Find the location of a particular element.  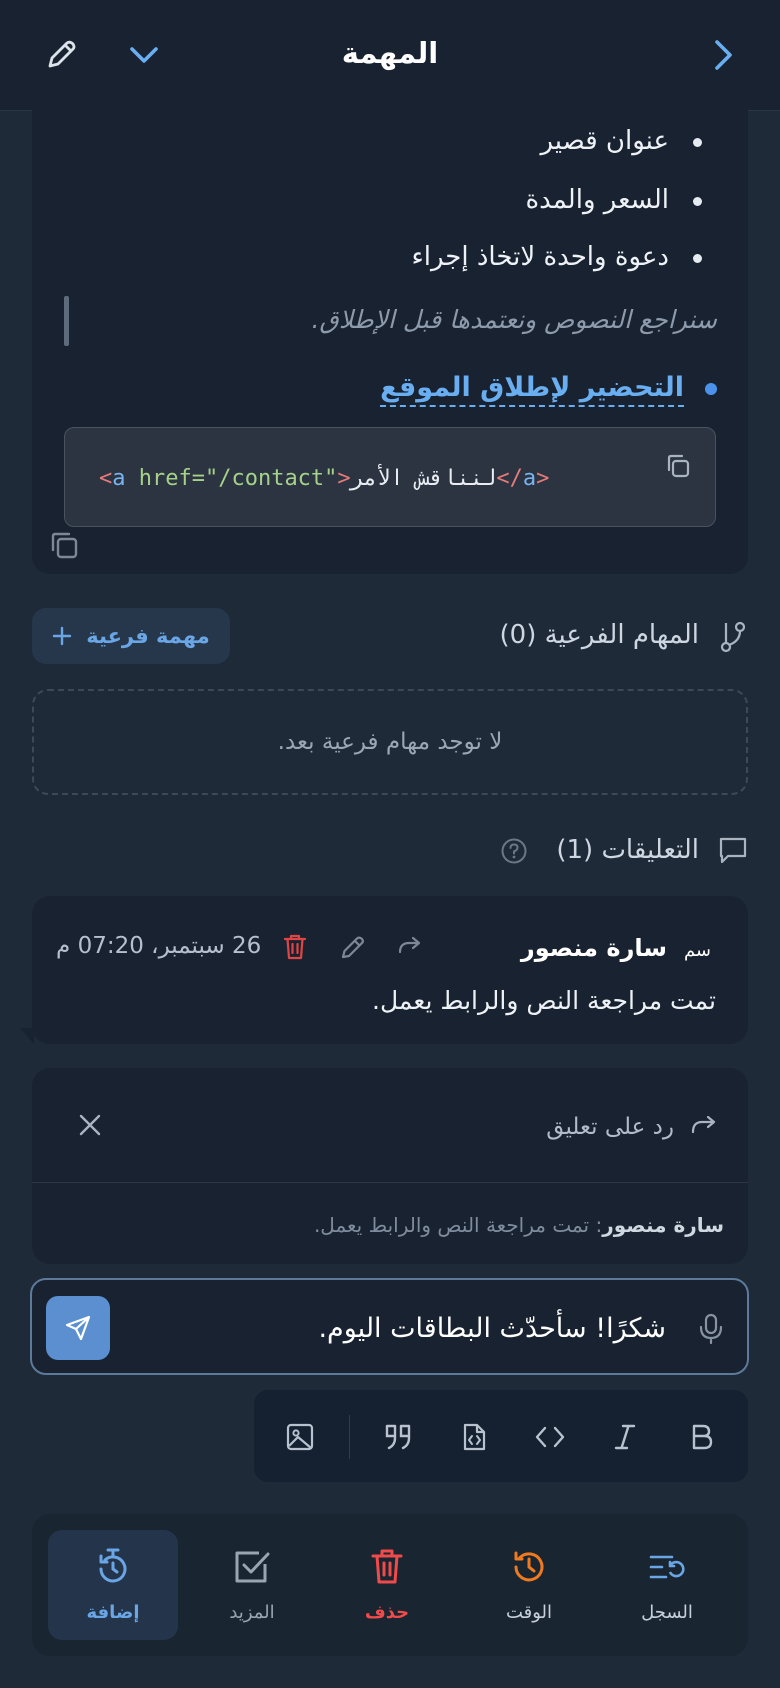

divider is located at coordinates (390, 1182).